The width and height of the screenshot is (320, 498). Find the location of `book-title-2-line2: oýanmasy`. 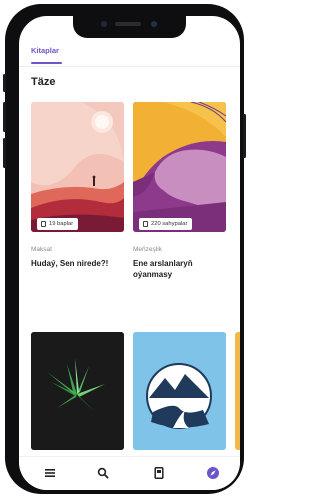

book-title-2-line2: oýanmasy is located at coordinates (153, 274).